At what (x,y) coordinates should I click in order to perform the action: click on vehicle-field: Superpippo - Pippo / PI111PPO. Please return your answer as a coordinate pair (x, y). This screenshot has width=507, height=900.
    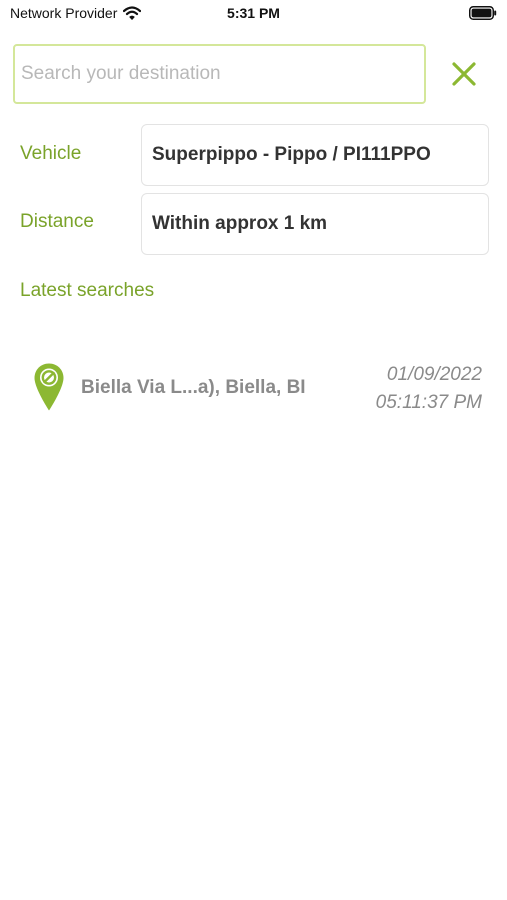
    Looking at the image, I should click on (315, 155).